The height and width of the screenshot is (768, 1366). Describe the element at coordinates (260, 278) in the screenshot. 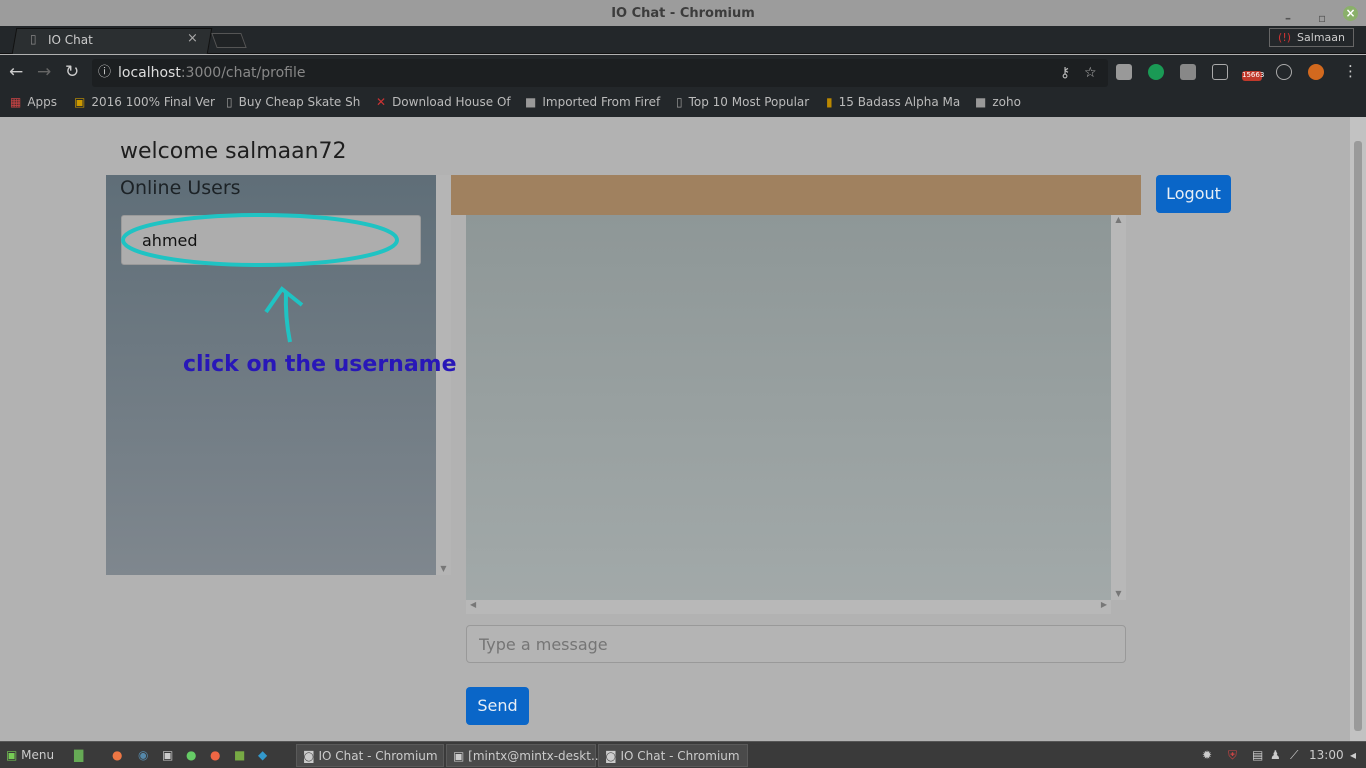

I see `highlight-annotation` at that location.